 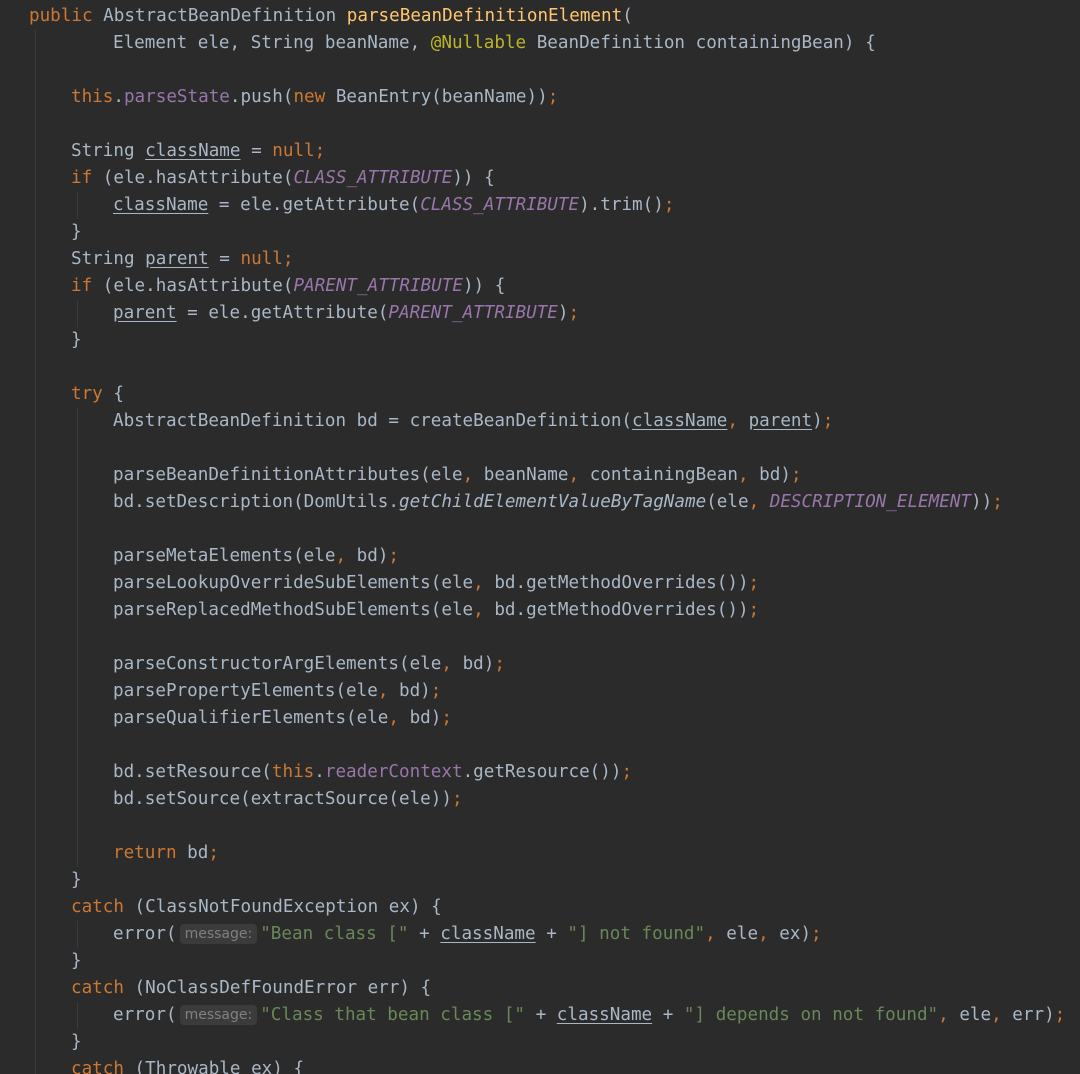 I want to click on keyword-token: return, so click(x=145, y=853).